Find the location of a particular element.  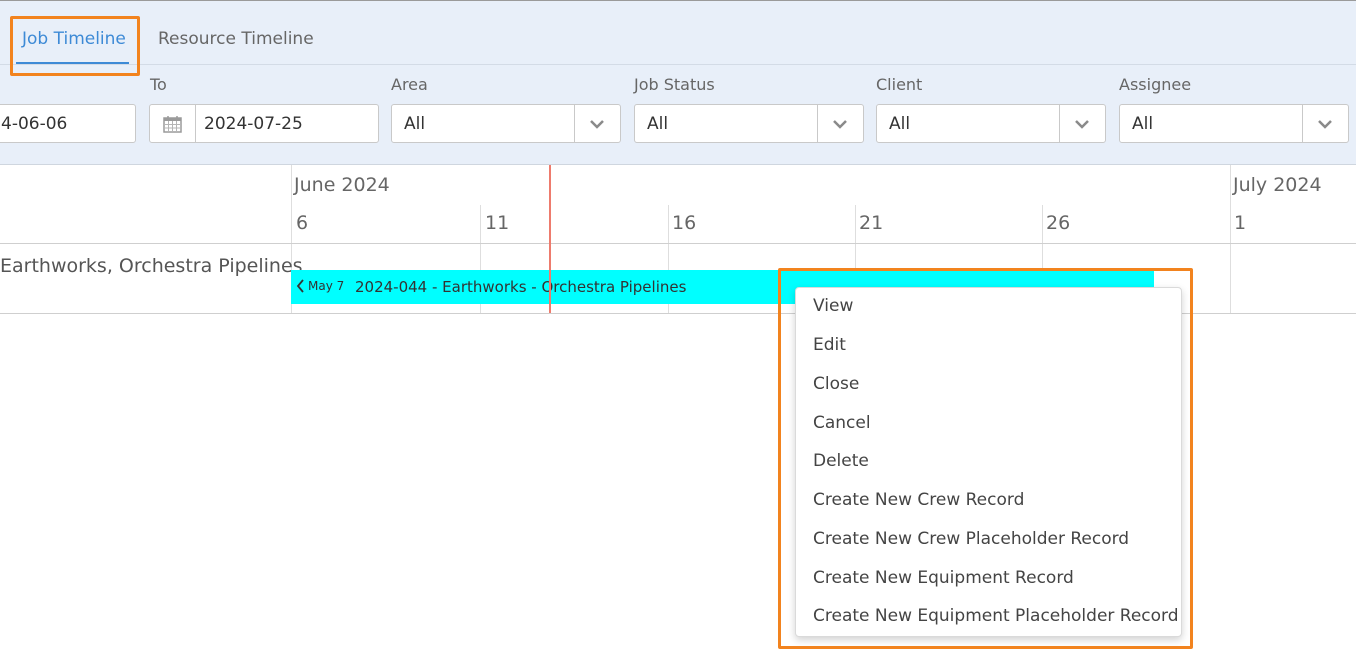

chevron-left-icon is located at coordinates (300, 286).